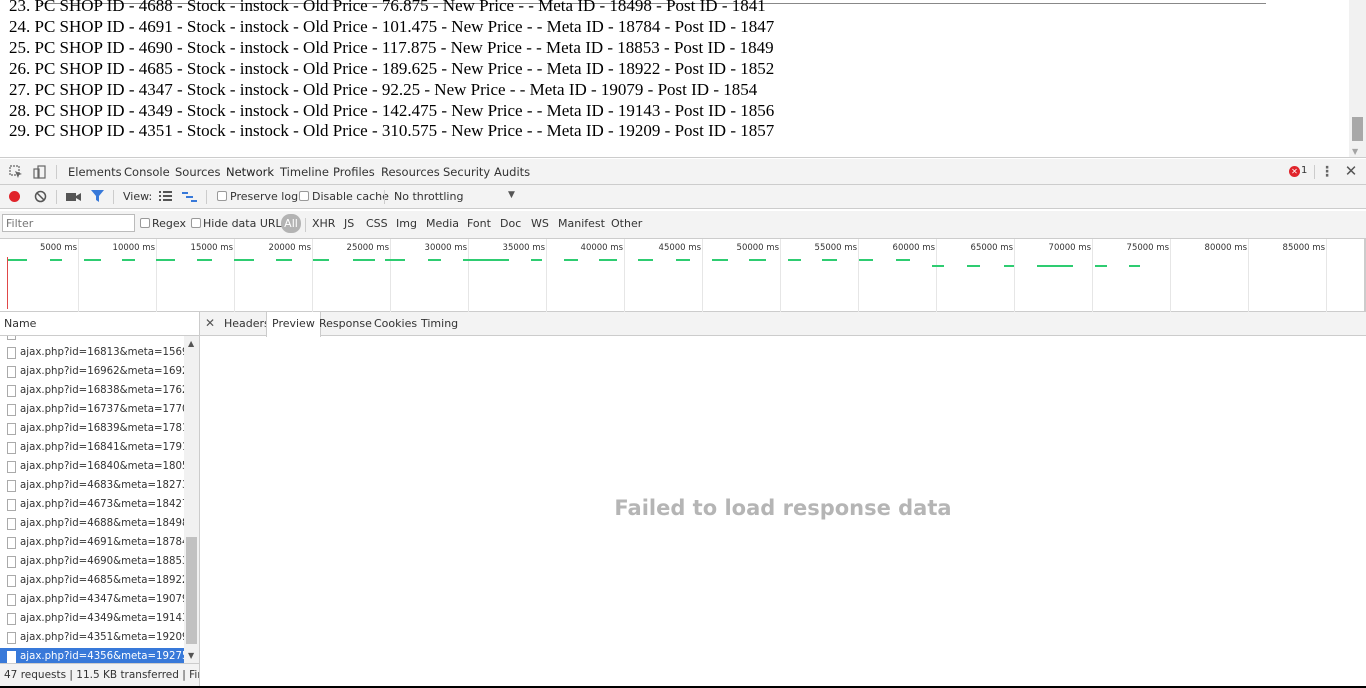  Describe the element at coordinates (293, 324) in the screenshot. I see `detail-tab-preview: Preview` at that location.